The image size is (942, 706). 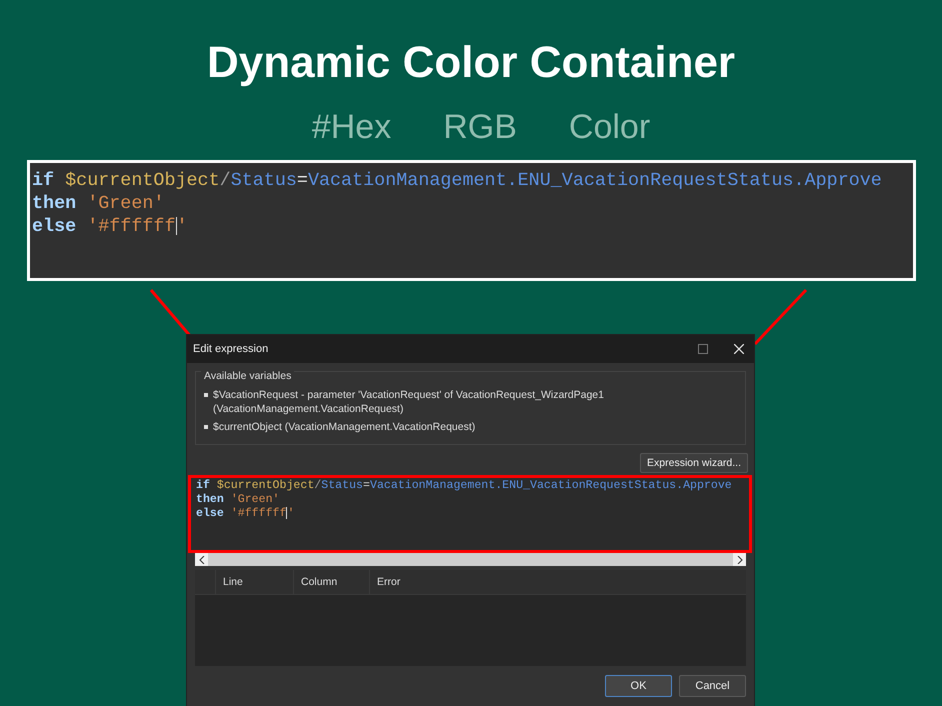 I want to click on column-header: Error, so click(x=403, y=582).